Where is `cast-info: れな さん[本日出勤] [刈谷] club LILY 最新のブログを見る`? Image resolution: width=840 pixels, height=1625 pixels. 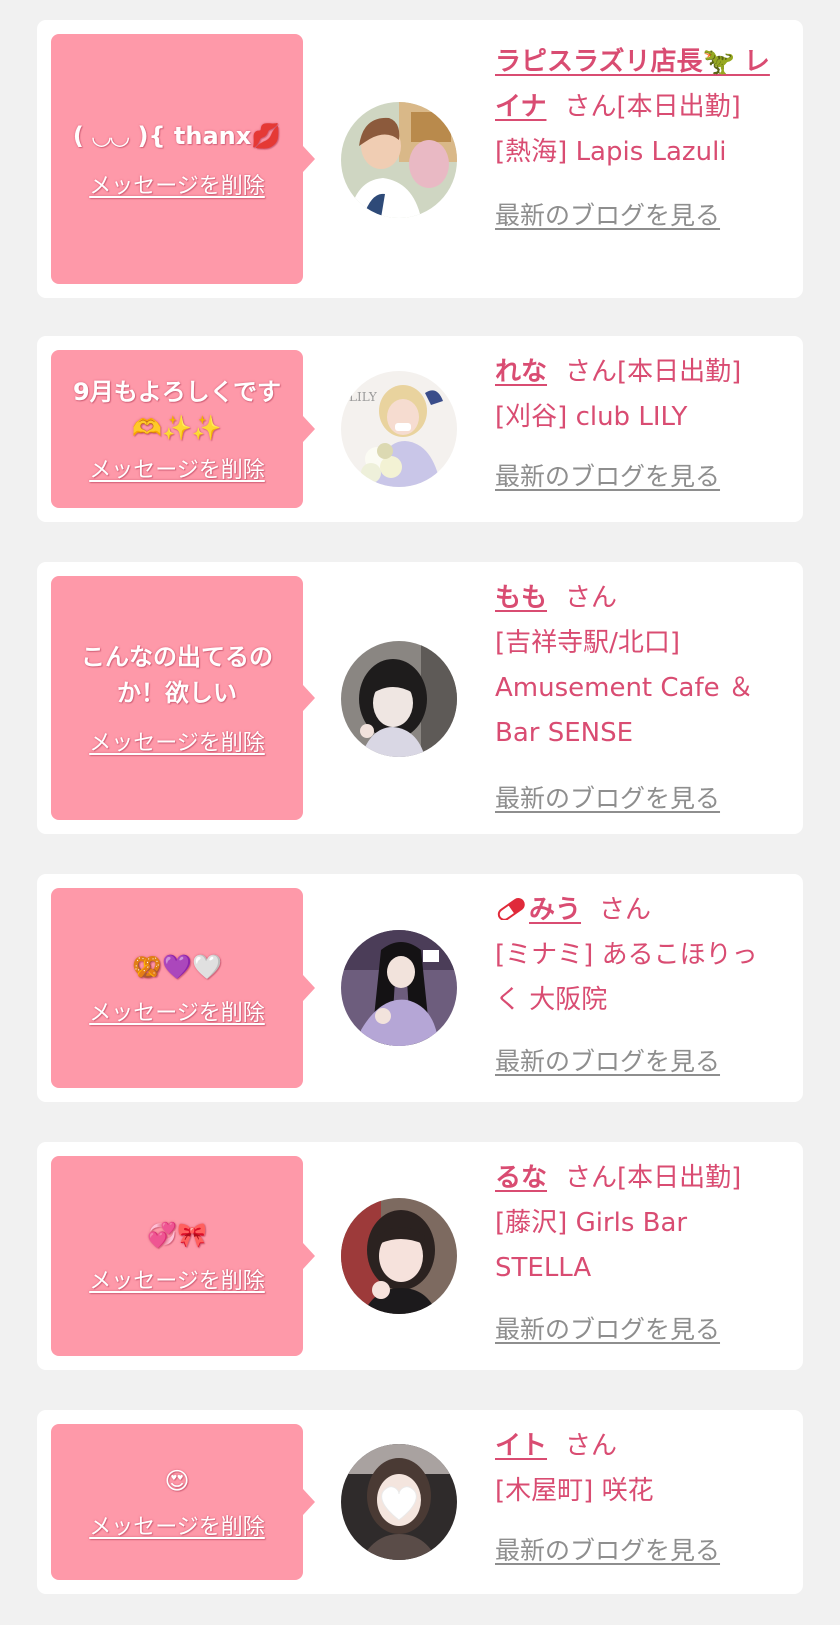
cast-info: れな さん[本日出勤] [刈谷] club LILY 最新のブログを見る is located at coordinates (639, 424).